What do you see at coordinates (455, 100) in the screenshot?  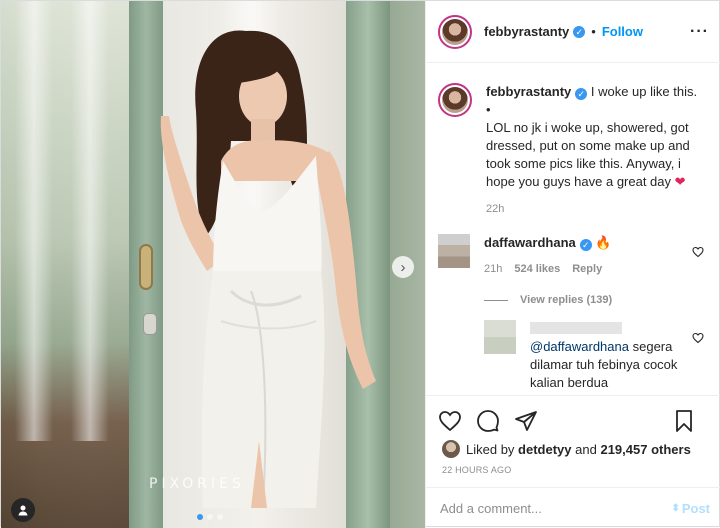 I see `caption-avatar` at bounding box center [455, 100].